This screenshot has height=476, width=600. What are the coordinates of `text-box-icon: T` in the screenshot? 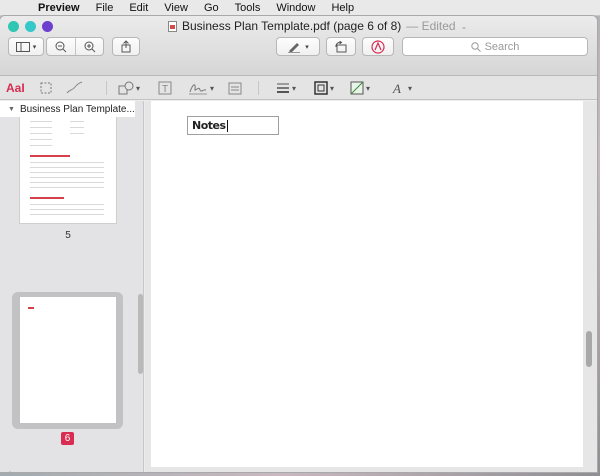 It's located at (165, 88).